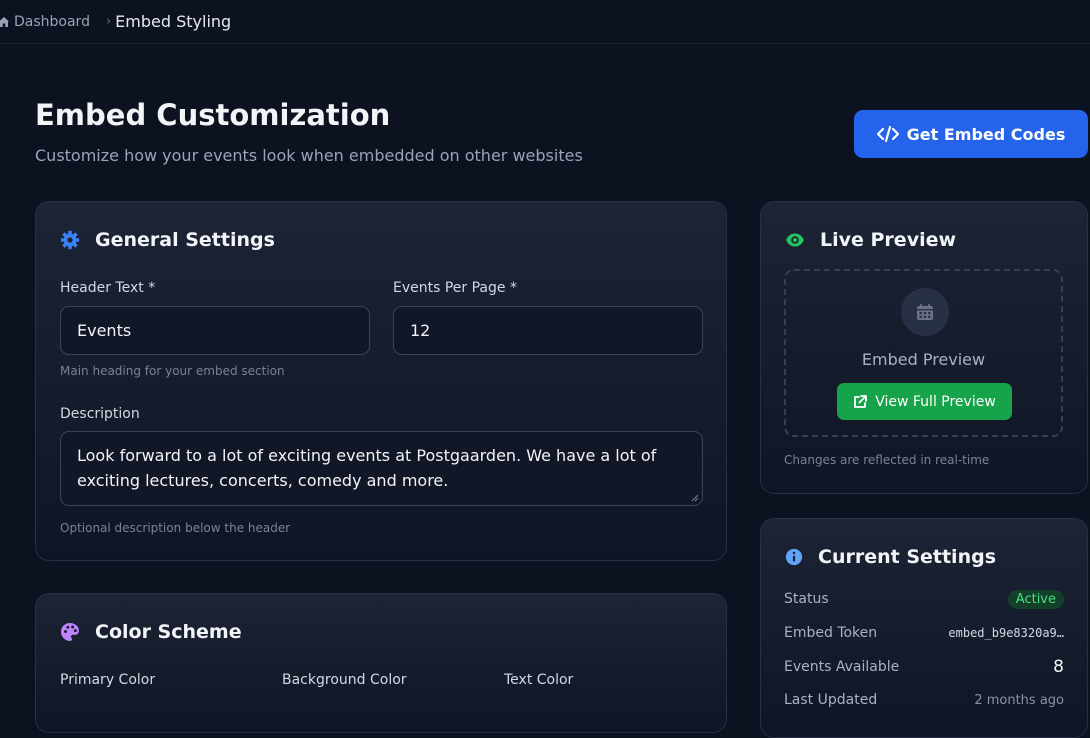  What do you see at coordinates (172, 371) in the screenshot?
I see `header-text-hint: Main heading for your embed section` at bounding box center [172, 371].